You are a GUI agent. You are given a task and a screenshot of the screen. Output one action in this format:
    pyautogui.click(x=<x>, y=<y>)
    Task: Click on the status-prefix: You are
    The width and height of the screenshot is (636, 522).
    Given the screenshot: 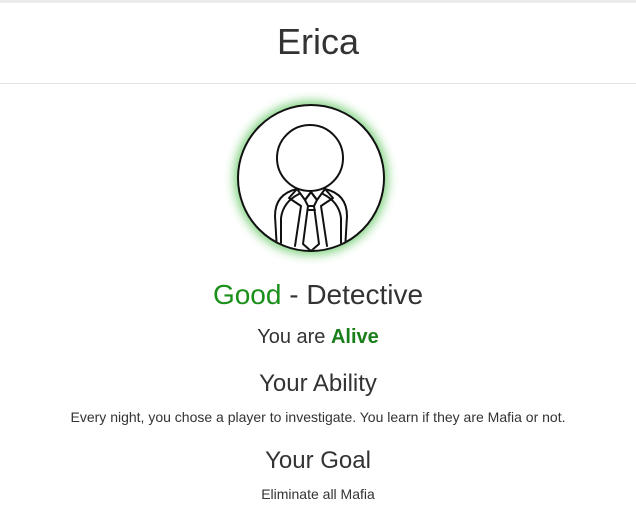 What is the action you would take?
    pyautogui.click(x=294, y=337)
    